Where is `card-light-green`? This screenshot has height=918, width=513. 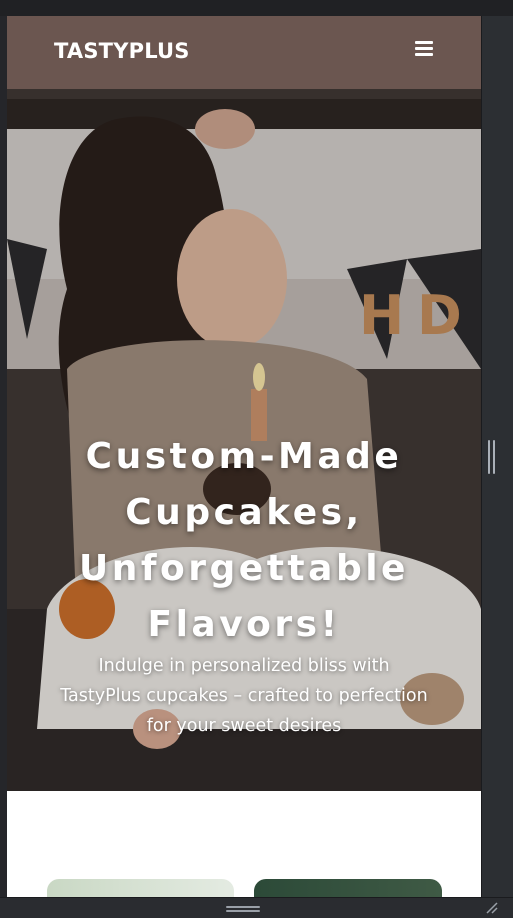 card-light-green is located at coordinates (140, 888).